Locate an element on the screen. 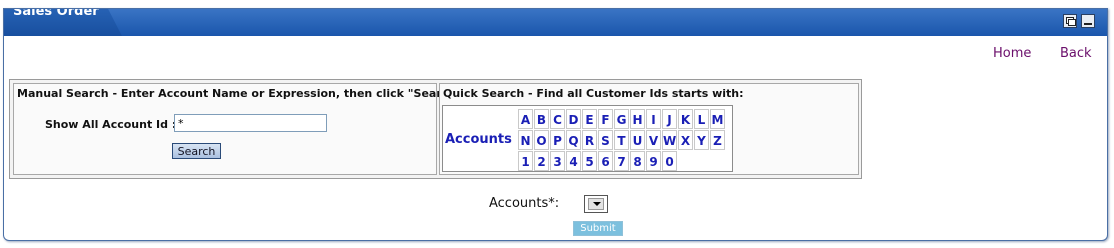 This screenshot has width=1114, height=248. accounts-select-label: Accounts*: is located at coordinates (524, 203).